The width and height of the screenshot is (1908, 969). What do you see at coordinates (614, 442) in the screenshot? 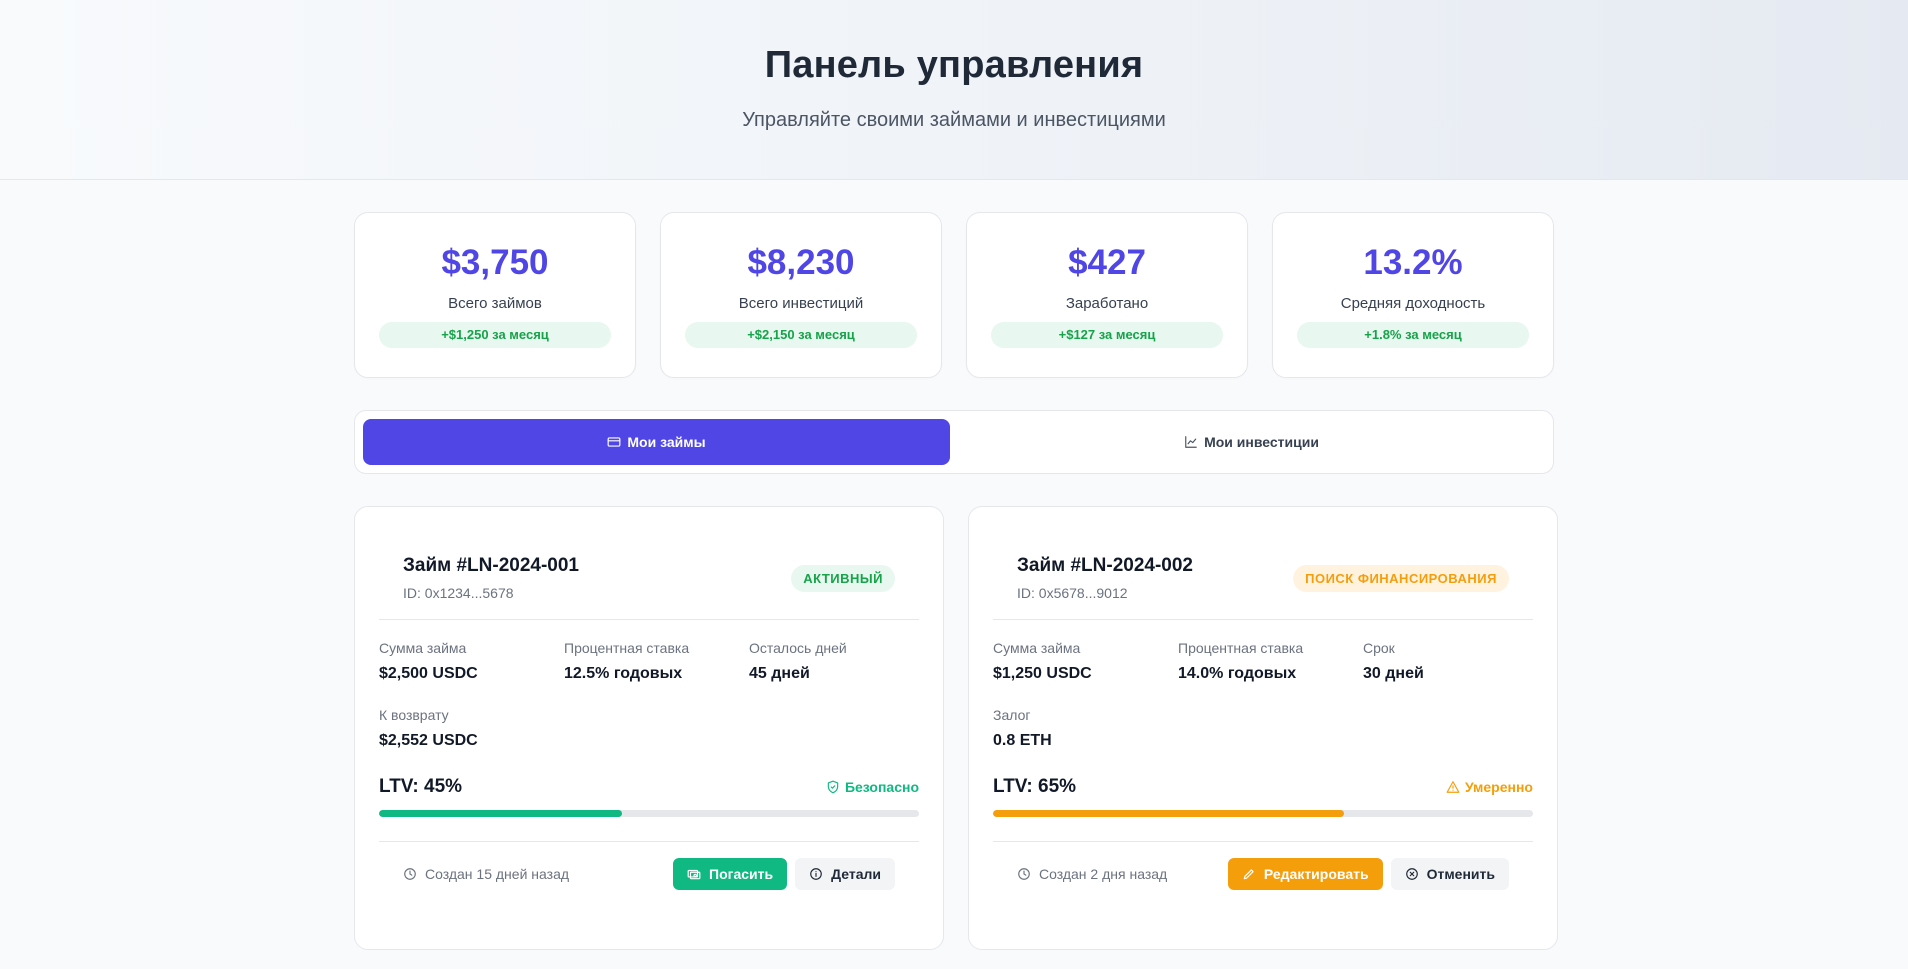
I see `credit-card-icon` at bounding box center [614, 442].